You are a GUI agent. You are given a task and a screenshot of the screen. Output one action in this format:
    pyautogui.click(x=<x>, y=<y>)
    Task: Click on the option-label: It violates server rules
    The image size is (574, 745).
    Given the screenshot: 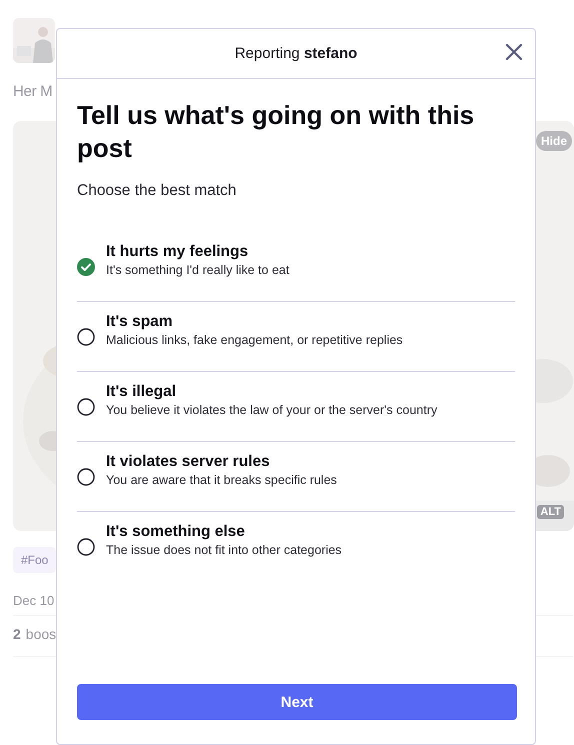 What is the action you would take?
    pyautogui.click(x=221, y=461)
    